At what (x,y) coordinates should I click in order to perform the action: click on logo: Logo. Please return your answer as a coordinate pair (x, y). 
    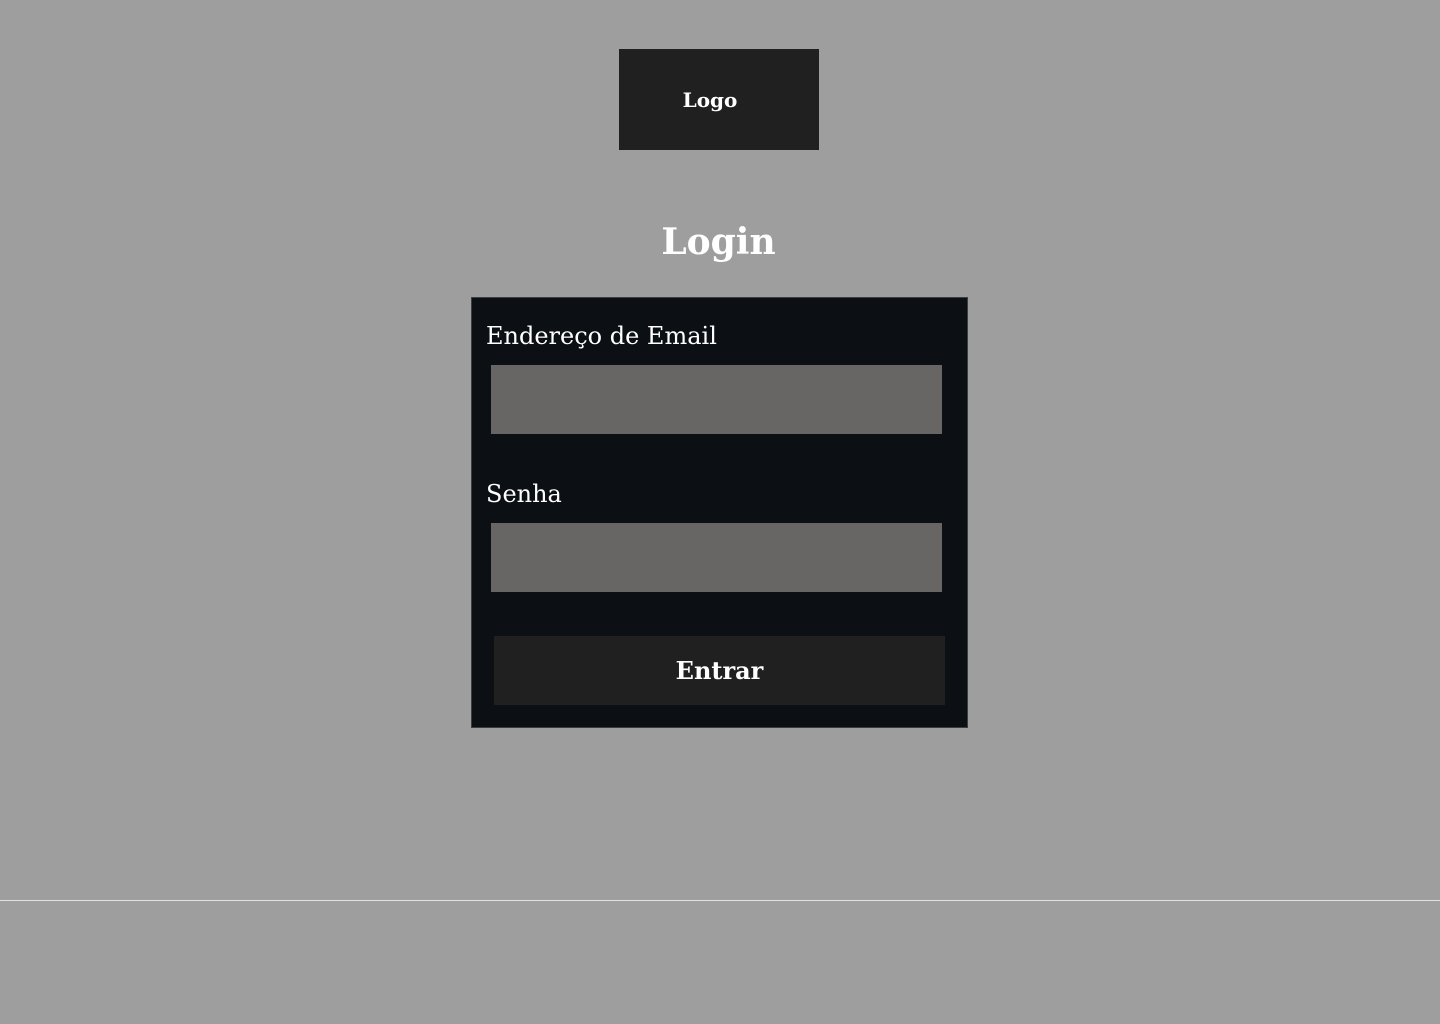
    Looking at the image, I should click on (719, 99).